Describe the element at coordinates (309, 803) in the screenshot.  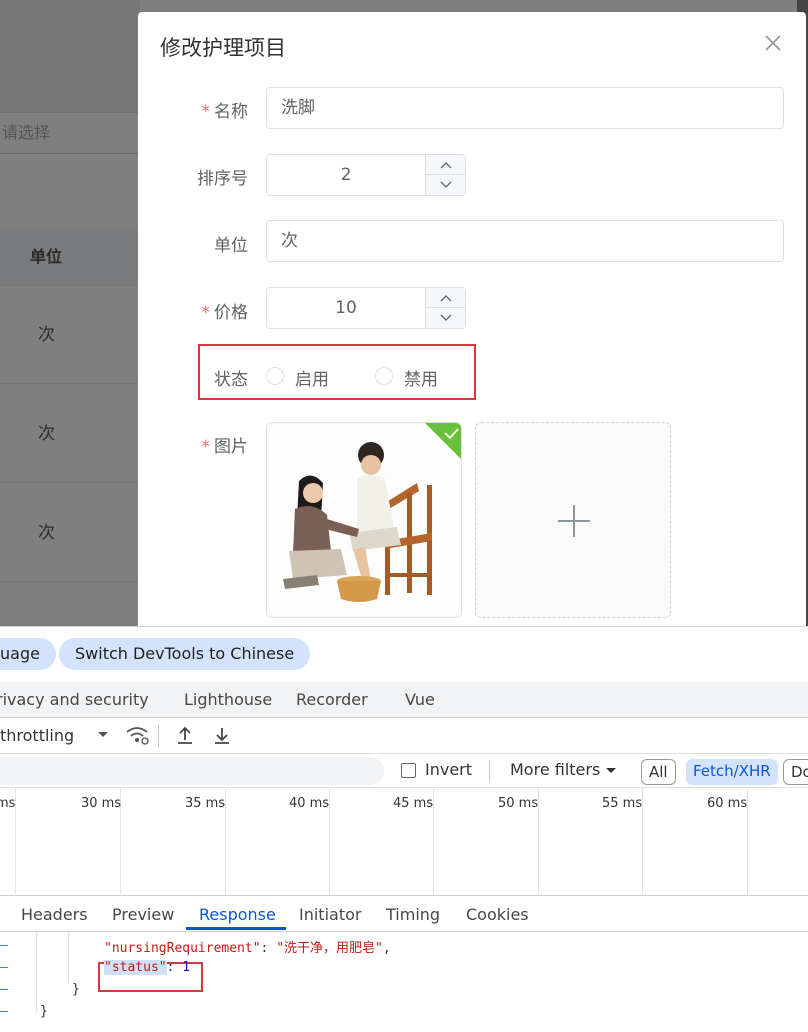
I see `timeline-tick: 40 ms` at that location.